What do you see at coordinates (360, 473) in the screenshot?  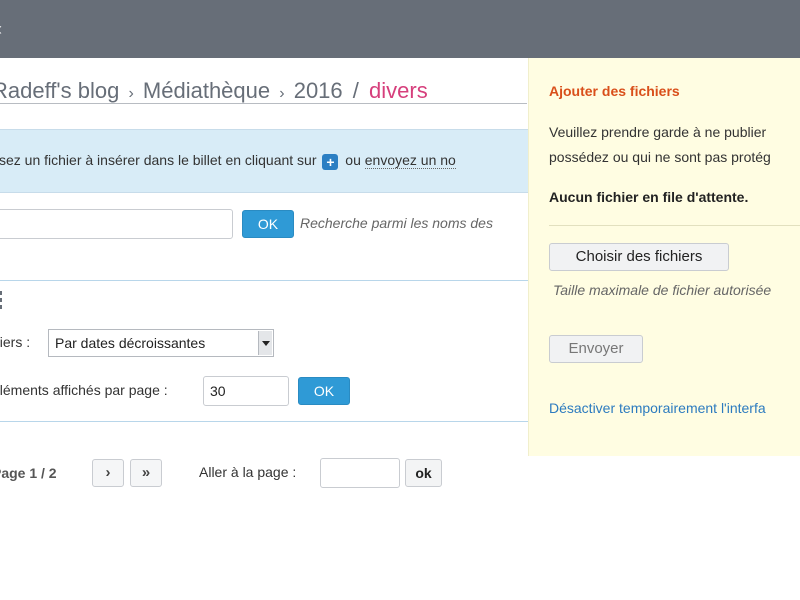 I see `goto-page-input` at bounding box center [360, 473].